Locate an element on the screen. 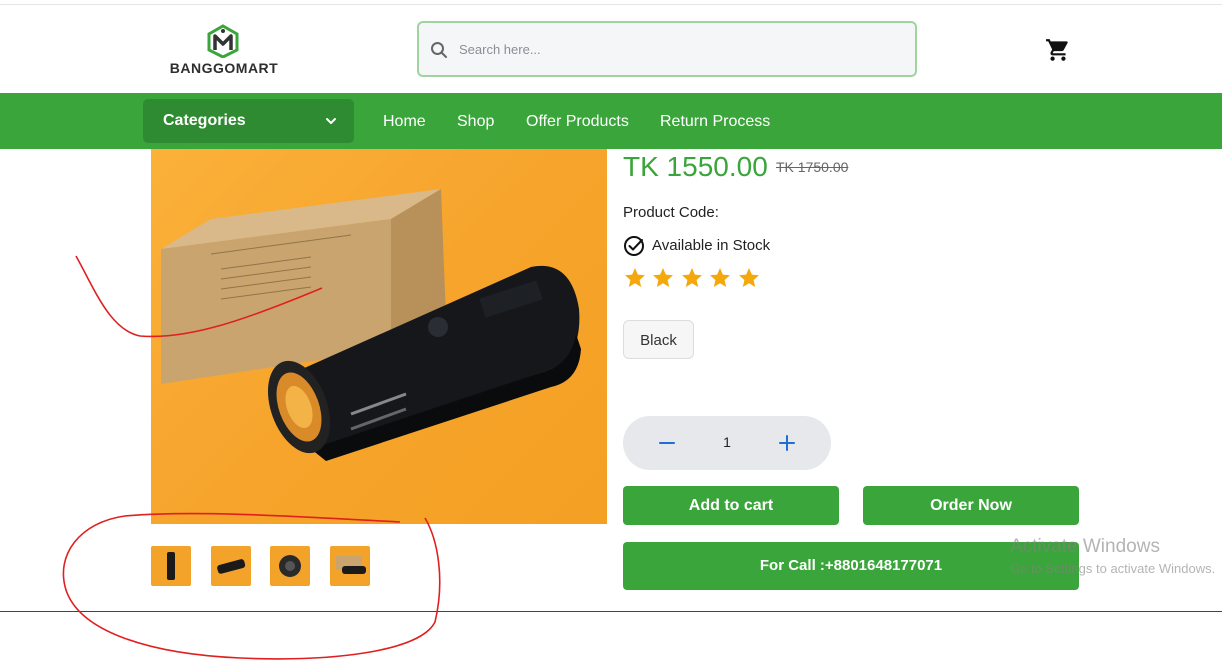  logo-text: BANGGOMART is located at coordinates (224, 68).